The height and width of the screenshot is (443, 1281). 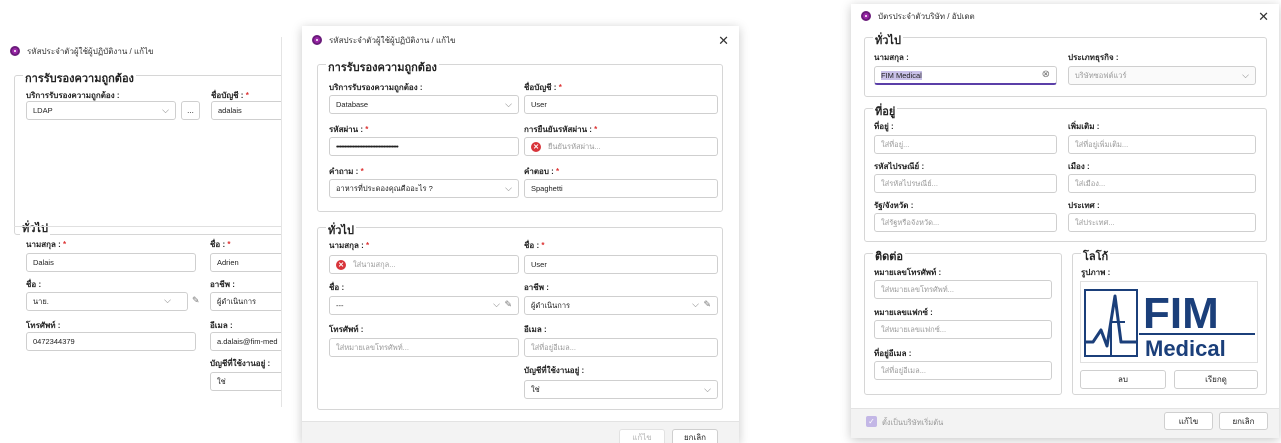 I want to click on browse-button: เรียกดู, so click(x=1216, y=379).